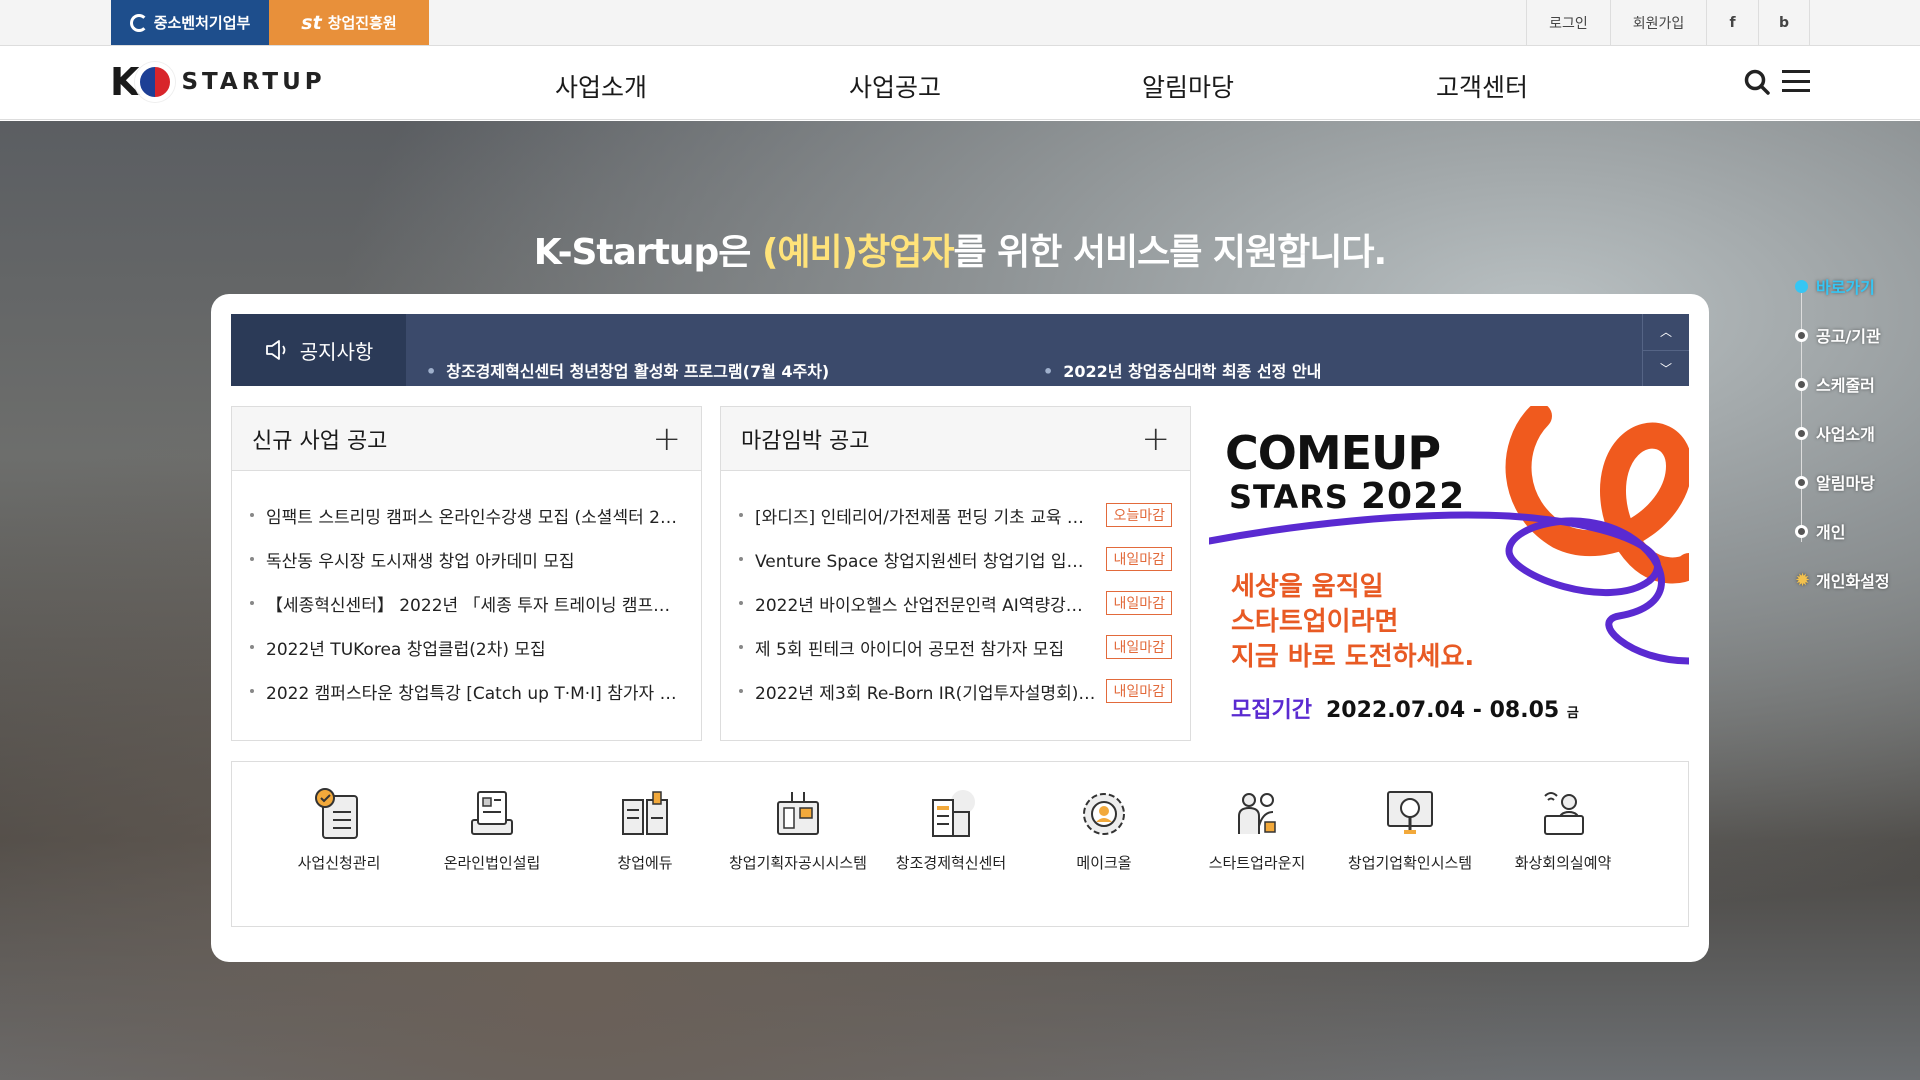 The height and width of the screenshot is (1080, 1920). What do you see at coordinates (1104, 814) in the screenshot?
I see `makeall-icon` at bounding box center [1104, 814].